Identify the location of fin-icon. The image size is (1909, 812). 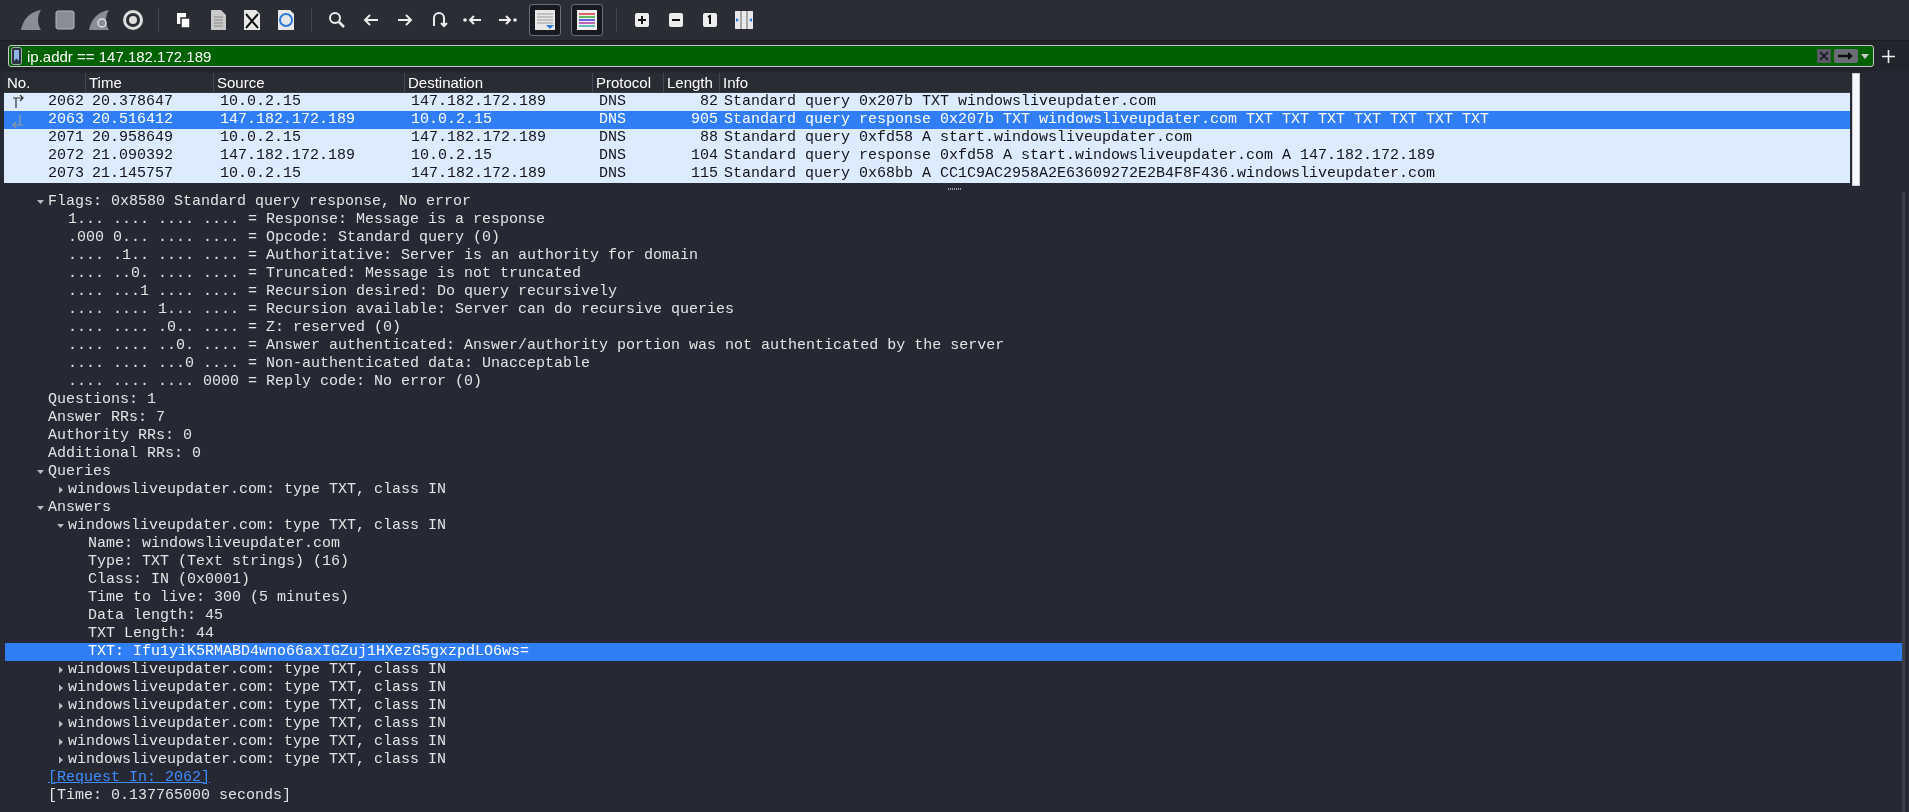
(31, 20).